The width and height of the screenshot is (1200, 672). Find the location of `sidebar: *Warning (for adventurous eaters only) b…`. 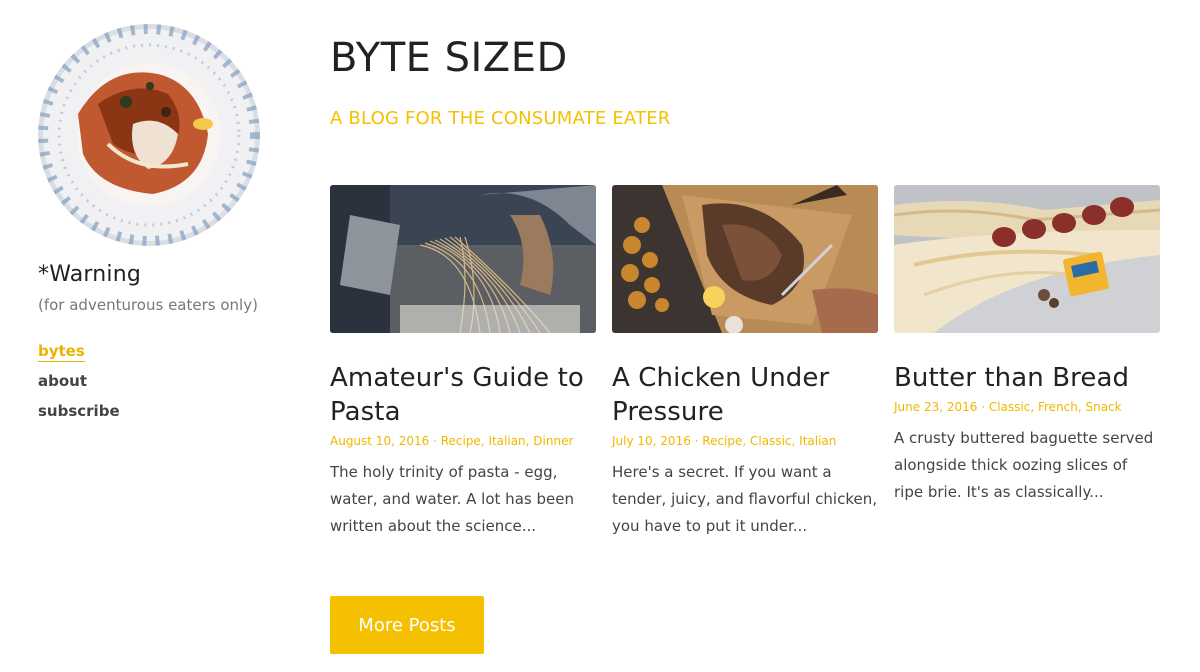

sidebar: *Warning (for adventurous eaters only) b… is located at coordinates (158, 225).